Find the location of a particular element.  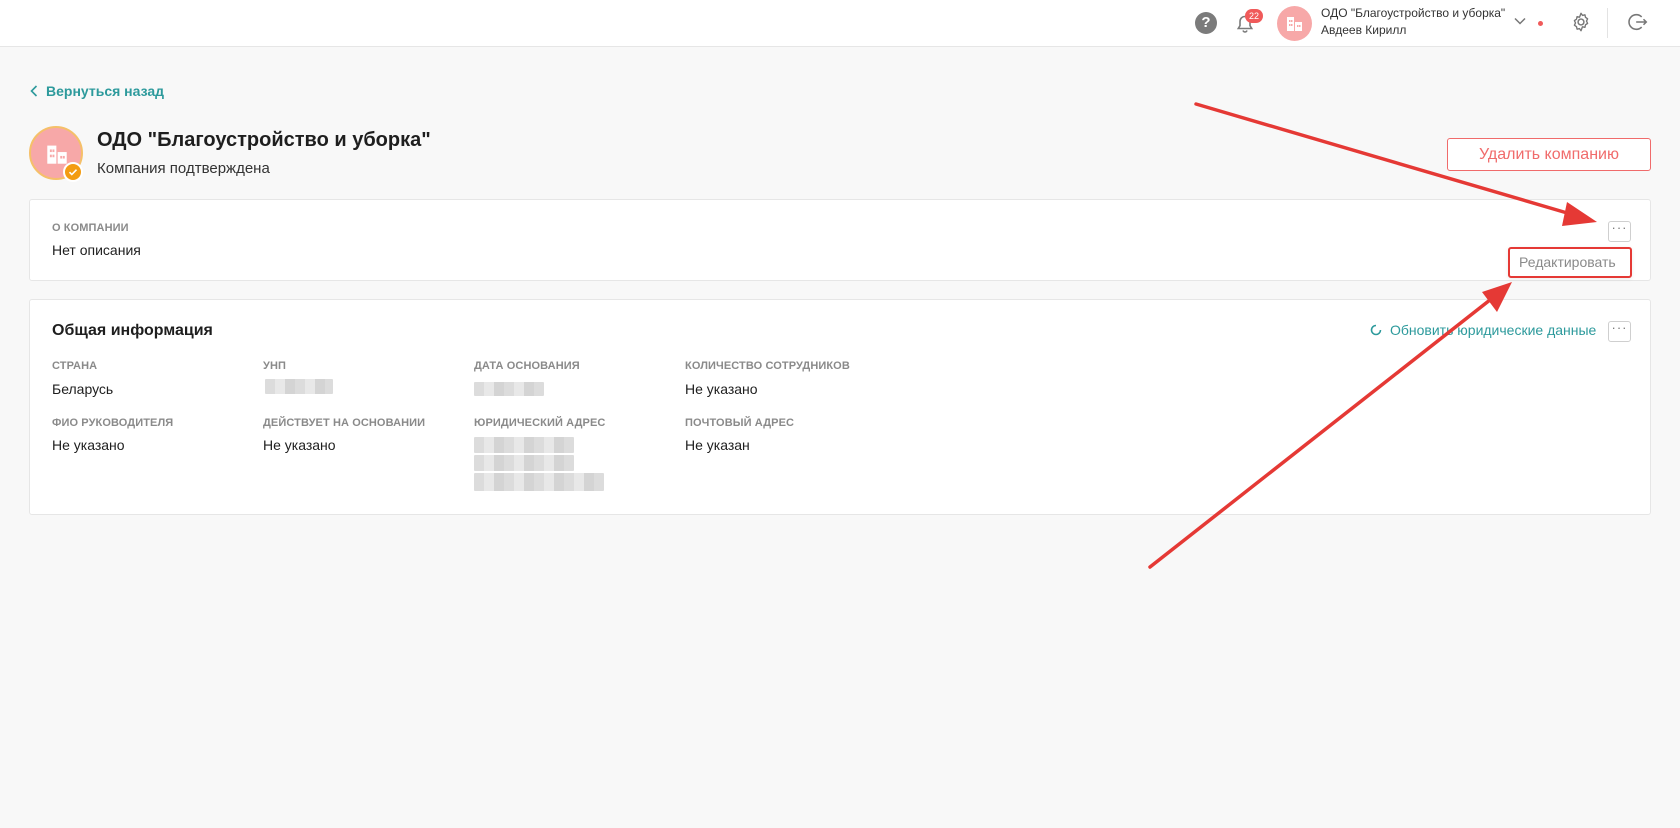

about-menu-button: ··· is located at coordinates (1619, 231).